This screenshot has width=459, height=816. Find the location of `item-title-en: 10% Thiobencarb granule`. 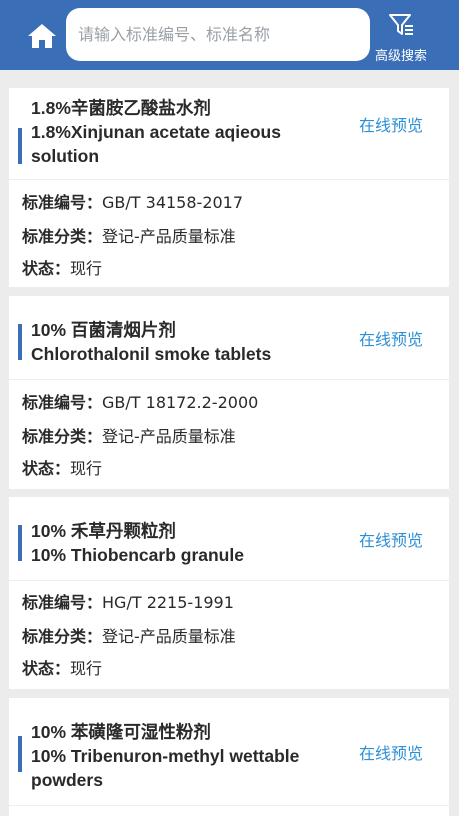

item-title-en: 10% Thiobencarb granule is located at coordinates (137, 555).